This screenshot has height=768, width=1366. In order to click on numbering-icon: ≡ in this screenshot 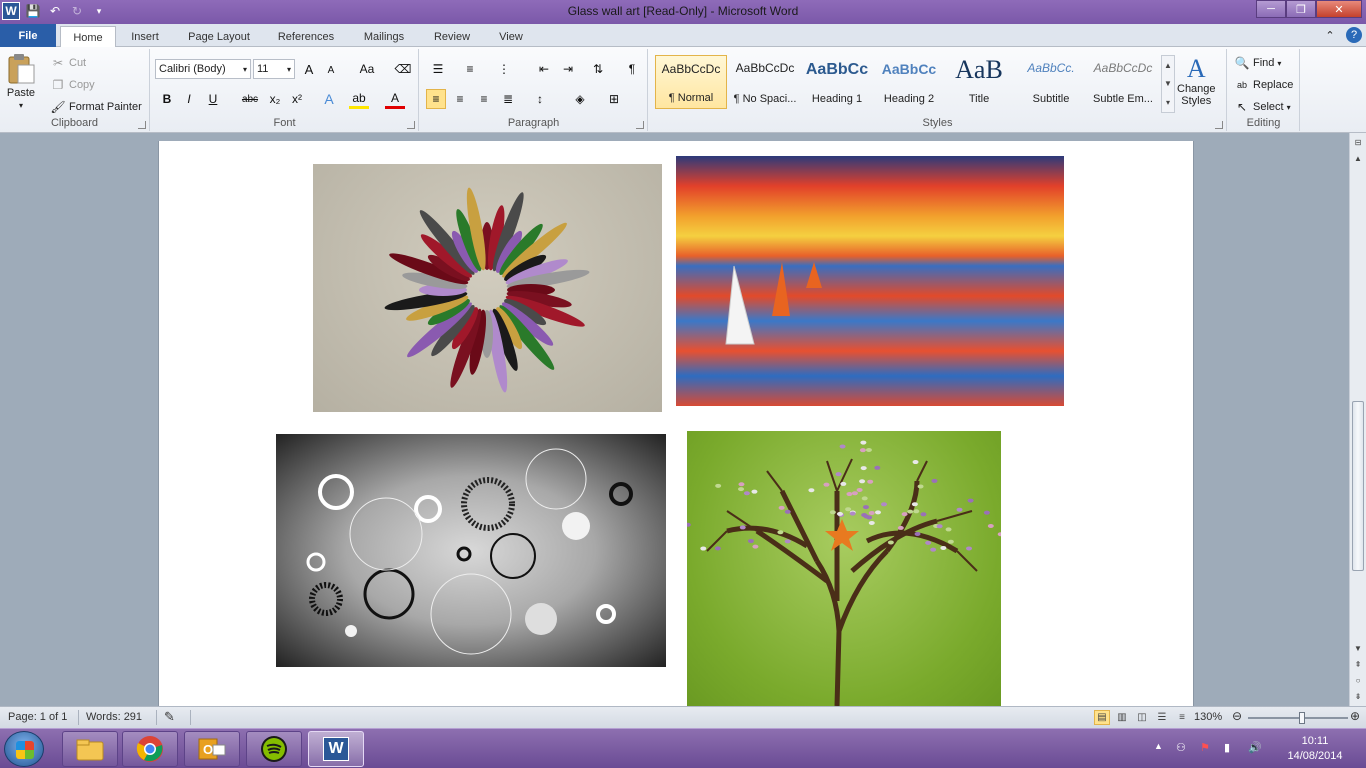, I will do `click(470, 69)`.